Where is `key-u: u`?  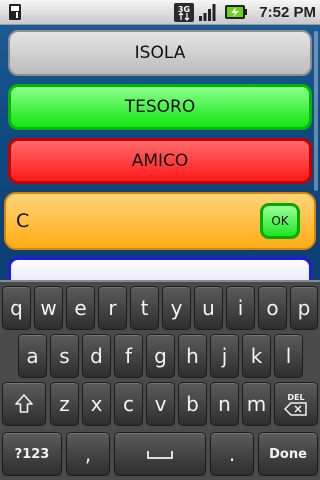 key-u: u is located at coordinates (208, 308).